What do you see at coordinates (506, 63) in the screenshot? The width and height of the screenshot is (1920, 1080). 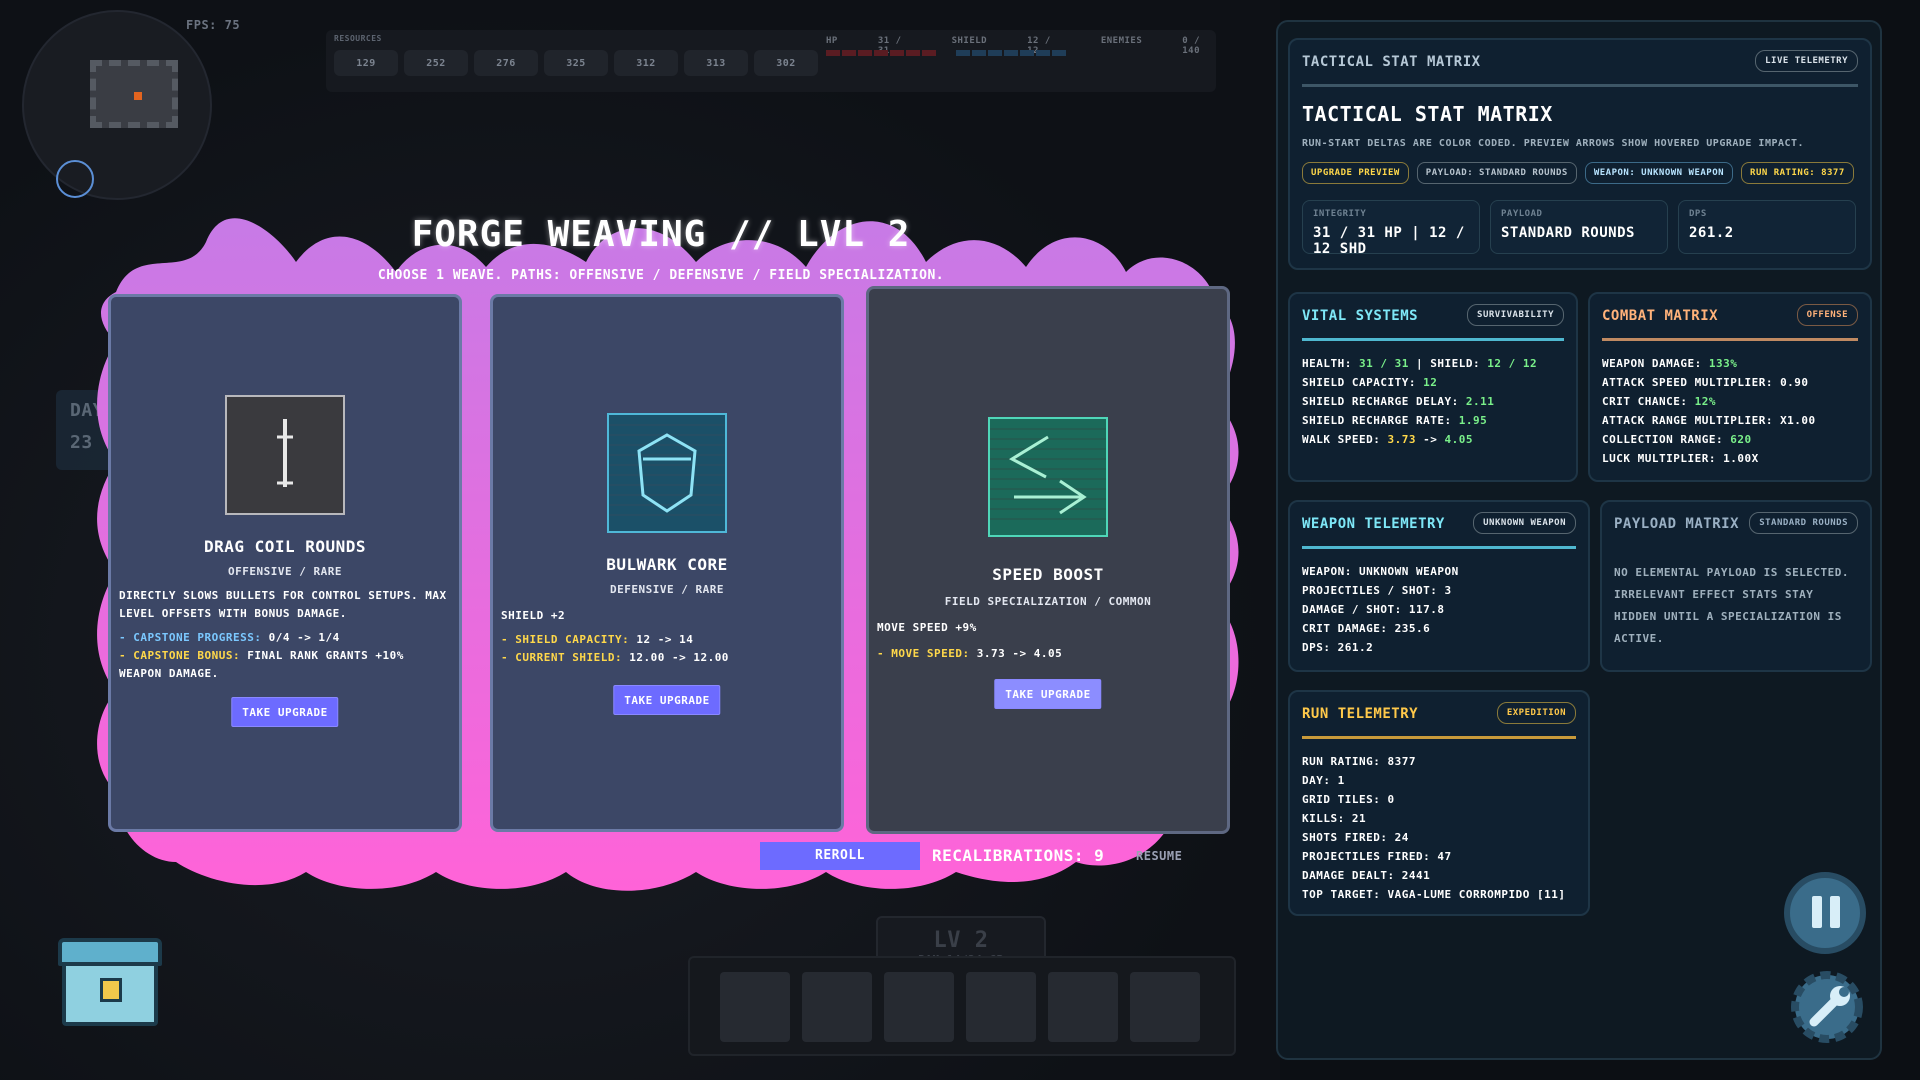 I see `resource-chip: 276` at bounding box center [506, 63].